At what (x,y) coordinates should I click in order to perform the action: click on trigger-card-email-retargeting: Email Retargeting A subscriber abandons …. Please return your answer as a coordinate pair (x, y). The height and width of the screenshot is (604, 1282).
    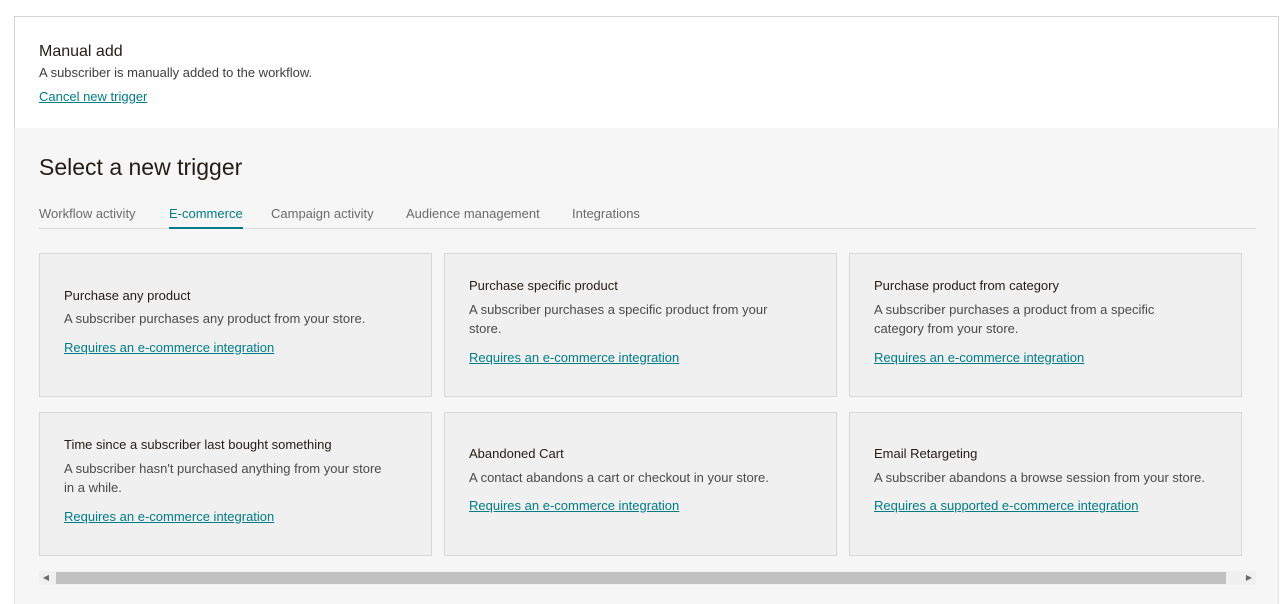
    Looking at the image, I should click on (1045, 484).